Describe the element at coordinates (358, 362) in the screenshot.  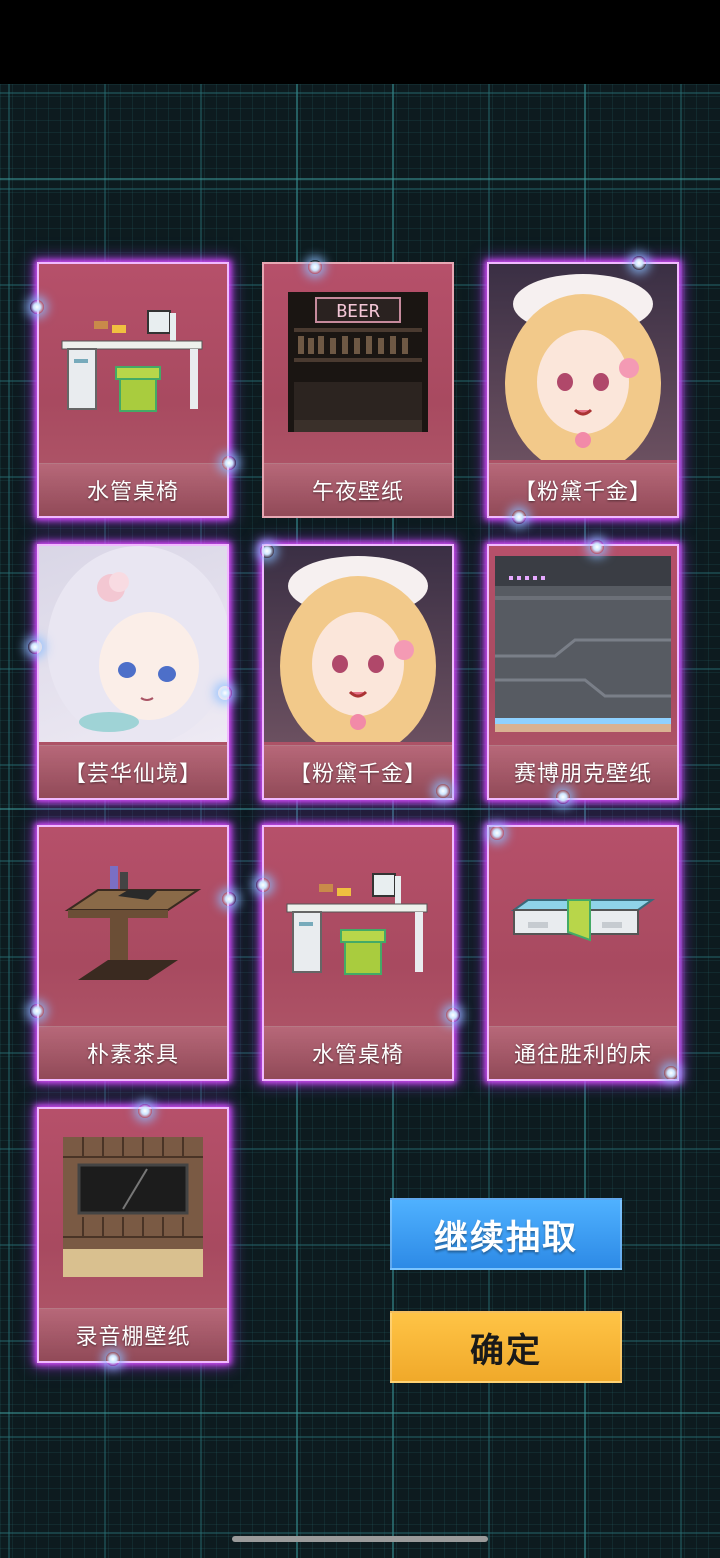
I see `bar-wallpaper-icon: BEER` at that location.